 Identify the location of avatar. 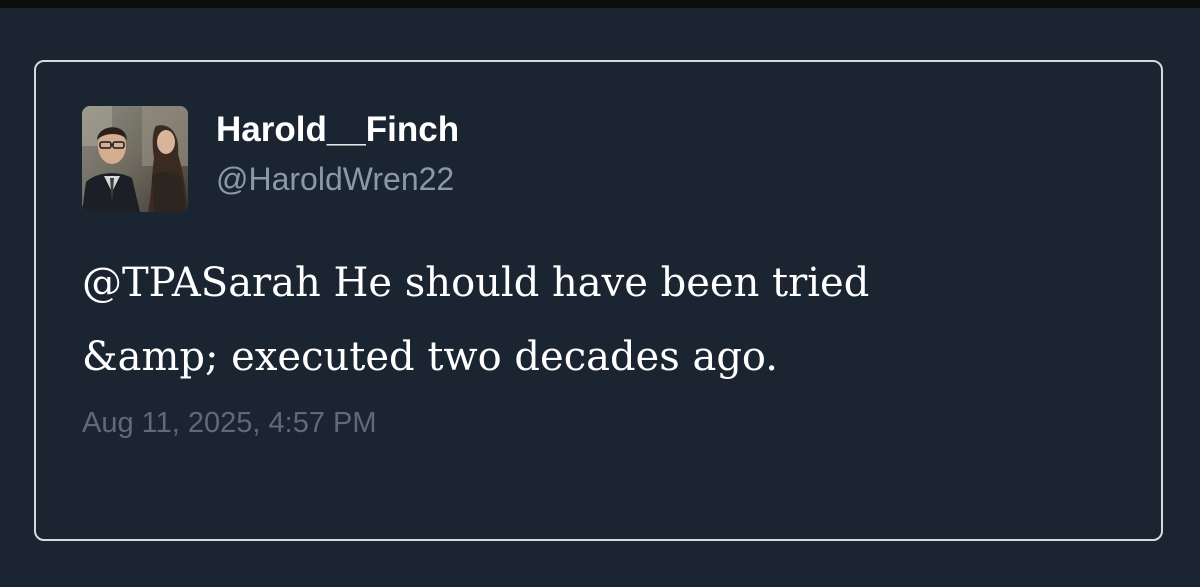
(135, 159).